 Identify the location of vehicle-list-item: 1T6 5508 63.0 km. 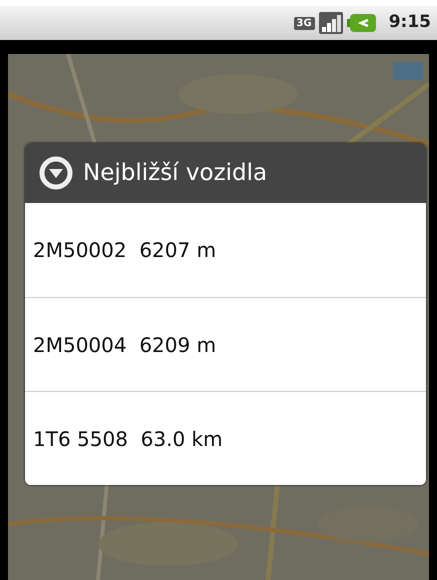
(225, 438).